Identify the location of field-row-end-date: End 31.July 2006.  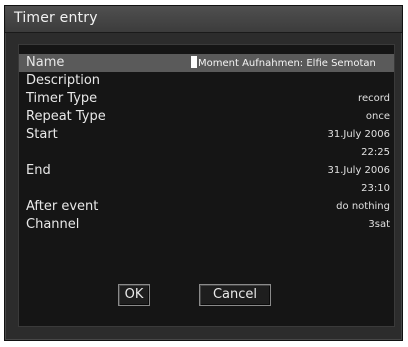
(206, 171).